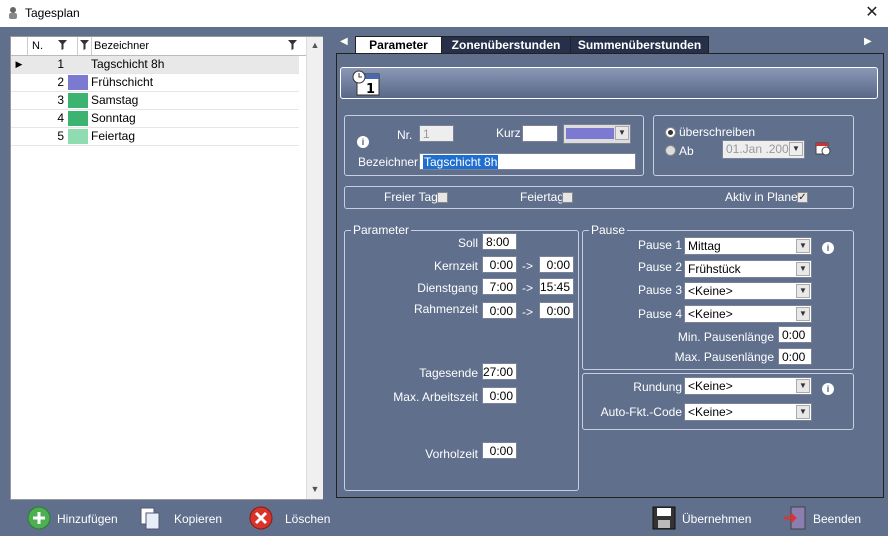 Image resolution: width=888 pixels, height=536 pixels. What do you see at coordinates (499, 310) in the screenshot?
I see `rahmenzeit-from-field: 0:00` at bounding box center [499, 310].